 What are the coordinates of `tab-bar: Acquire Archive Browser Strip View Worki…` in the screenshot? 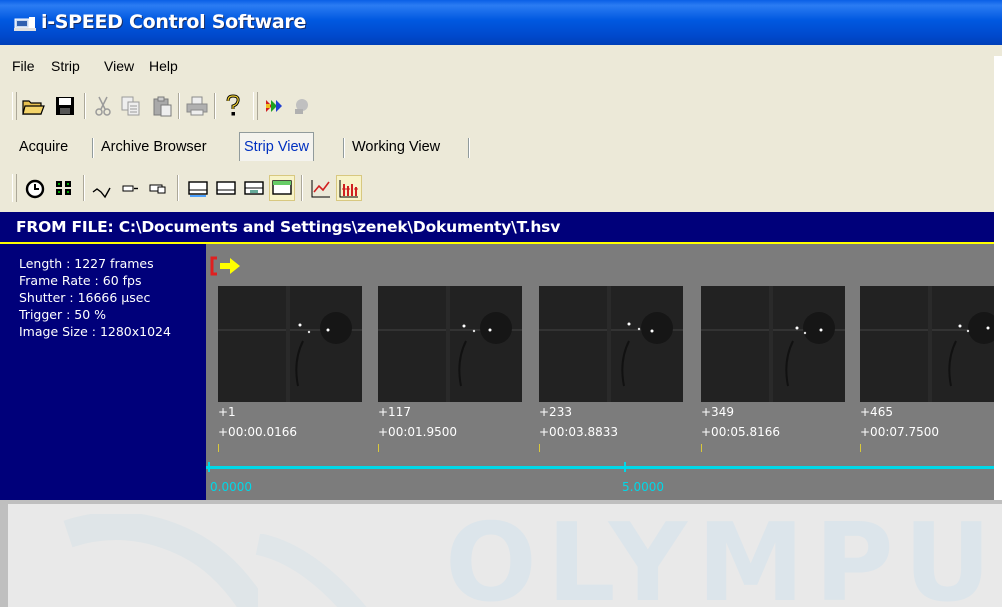 It's located at (501, 147).